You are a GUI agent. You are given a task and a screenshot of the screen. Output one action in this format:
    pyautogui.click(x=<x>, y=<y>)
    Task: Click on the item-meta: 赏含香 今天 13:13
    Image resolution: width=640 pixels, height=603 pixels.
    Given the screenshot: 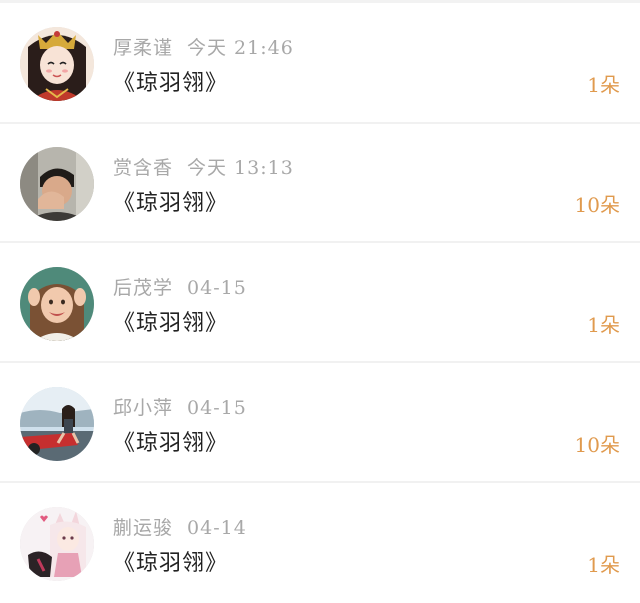 What is the action you would take?
    pyautogui.click(x=203, y=166)
    